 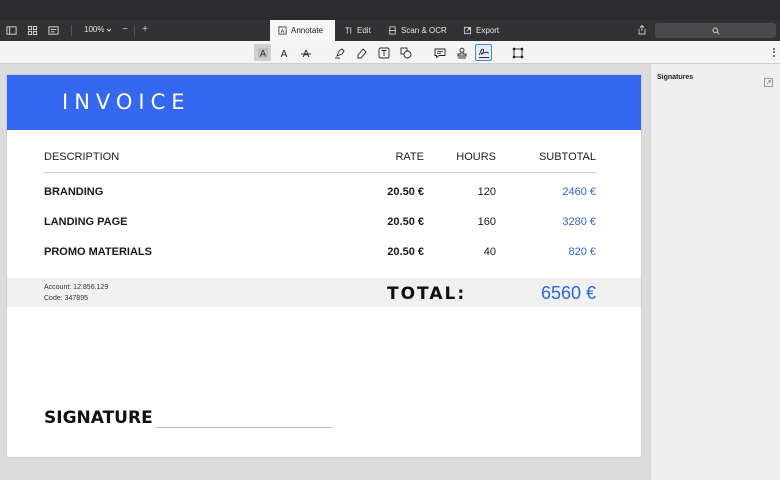 What do you see at coordinates (109, 30) in the screenshot?
I see `chevron-down-icon` at bounding box center [109, 30].